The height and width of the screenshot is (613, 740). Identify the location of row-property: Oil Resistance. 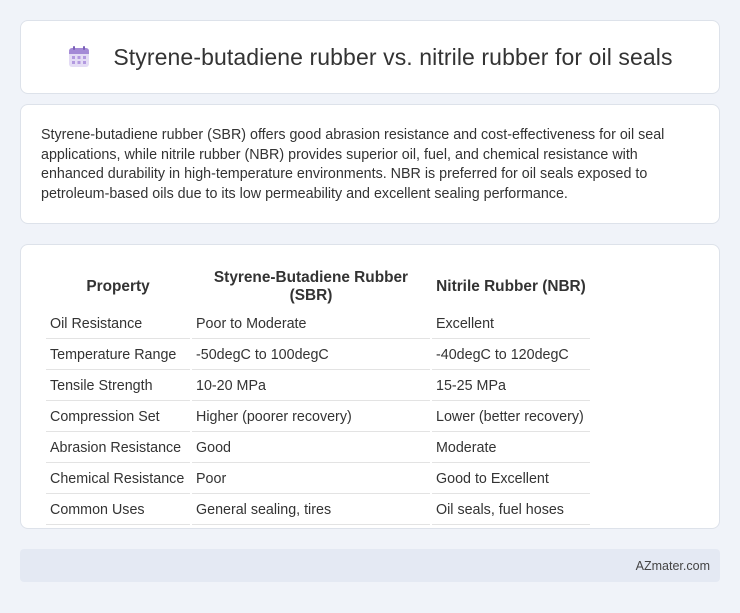
(118, 324).